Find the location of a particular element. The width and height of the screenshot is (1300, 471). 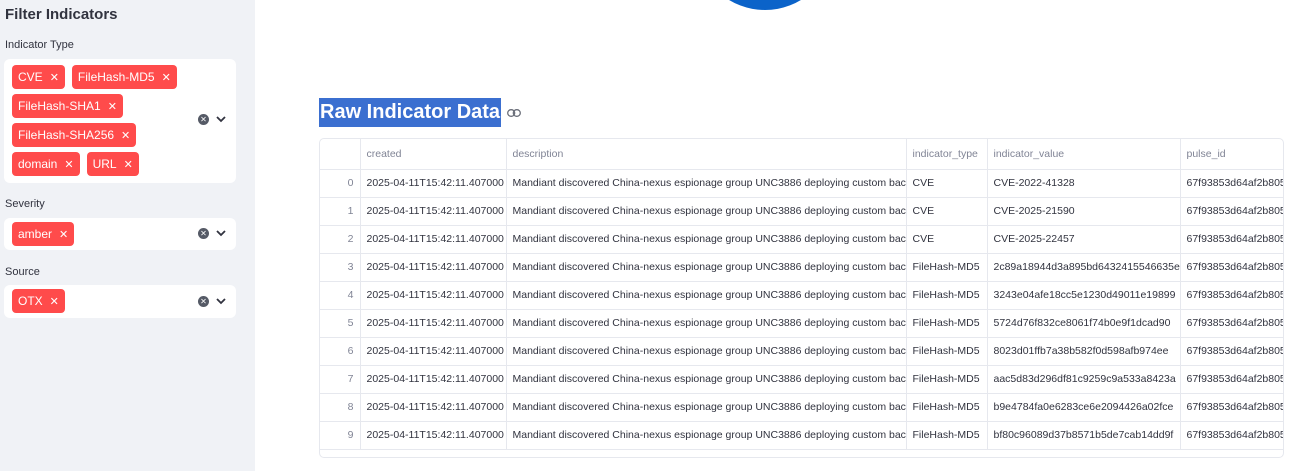

table-cell: 3243e04afe18cc5e1230d49011e19899 is located at coordinates (1084, 295).